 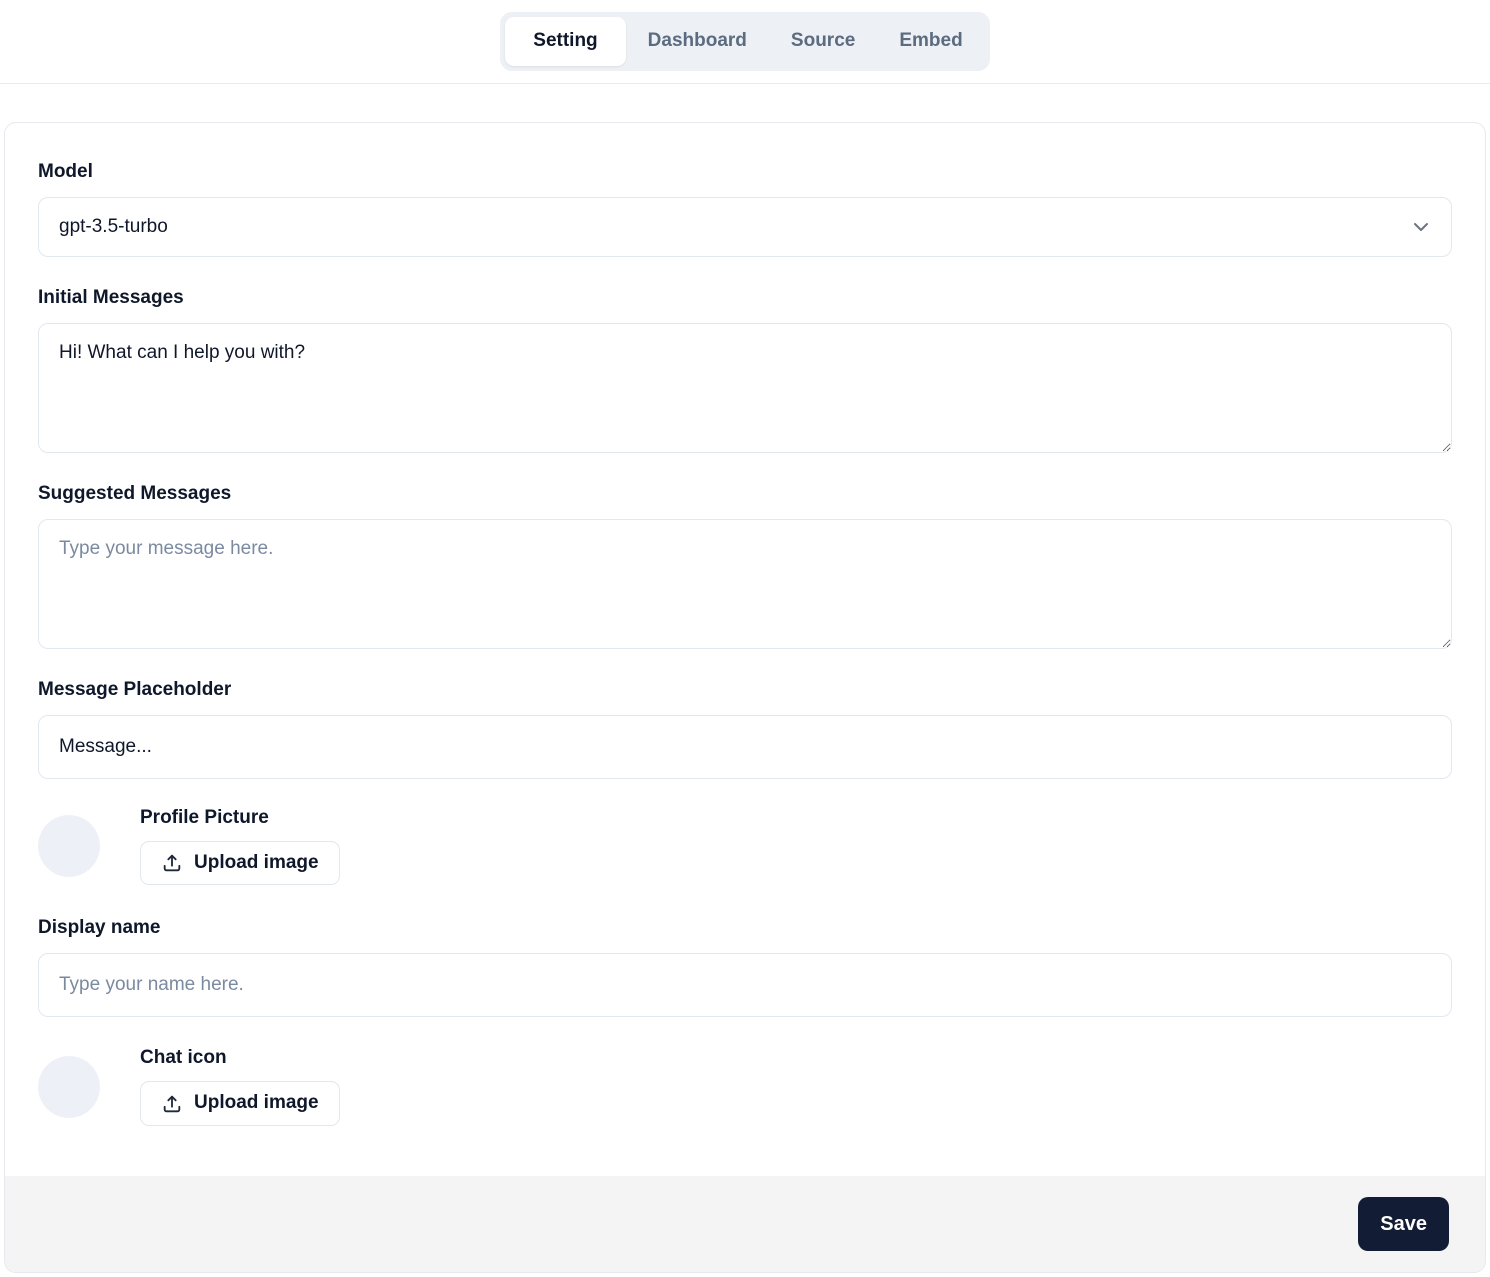 What do you see at coordinates (565, 41) in the screenshot?
I see `tab-setting: Setting` at bounding box center [565, 41].